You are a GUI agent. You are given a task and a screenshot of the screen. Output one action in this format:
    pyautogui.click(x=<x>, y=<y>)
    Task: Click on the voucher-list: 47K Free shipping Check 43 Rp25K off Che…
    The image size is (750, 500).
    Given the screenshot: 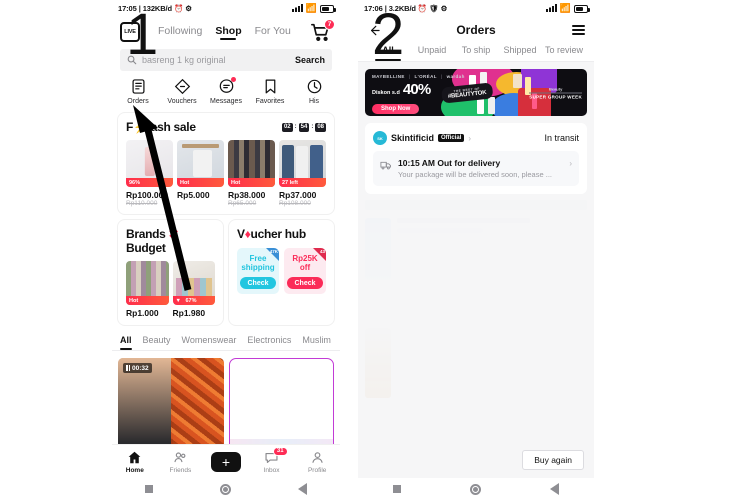 What is the action you would take?
    pyautogui.click(x=281, y=273)
    